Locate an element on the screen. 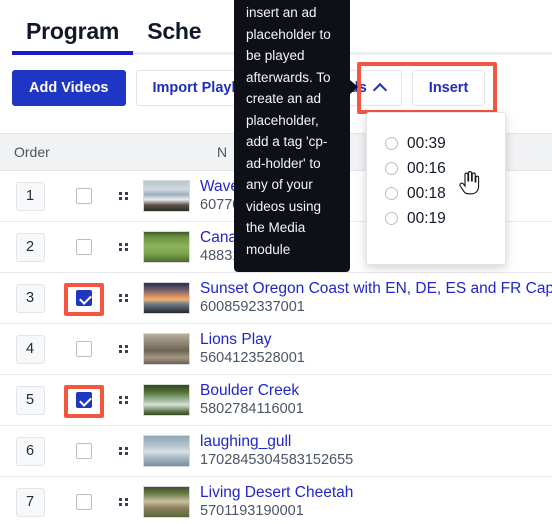 Image resolution: width=552 pixels, height=524 pixels. order-number: 7 is located at coordinates (30, 502).